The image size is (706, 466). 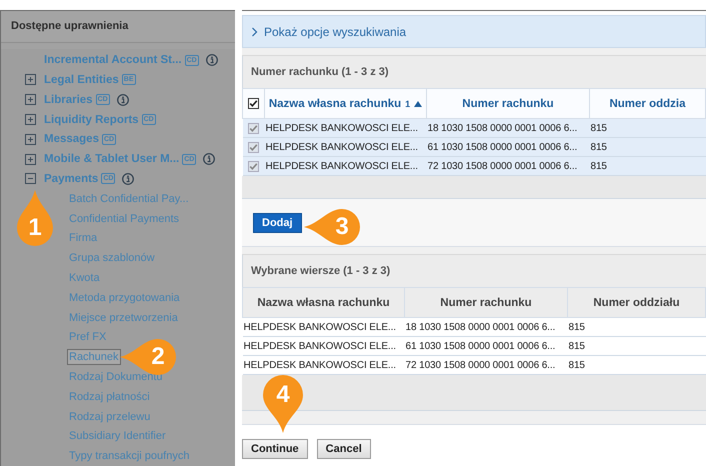 I want to click on tree-item: Firma, so click(x=83, y=238).